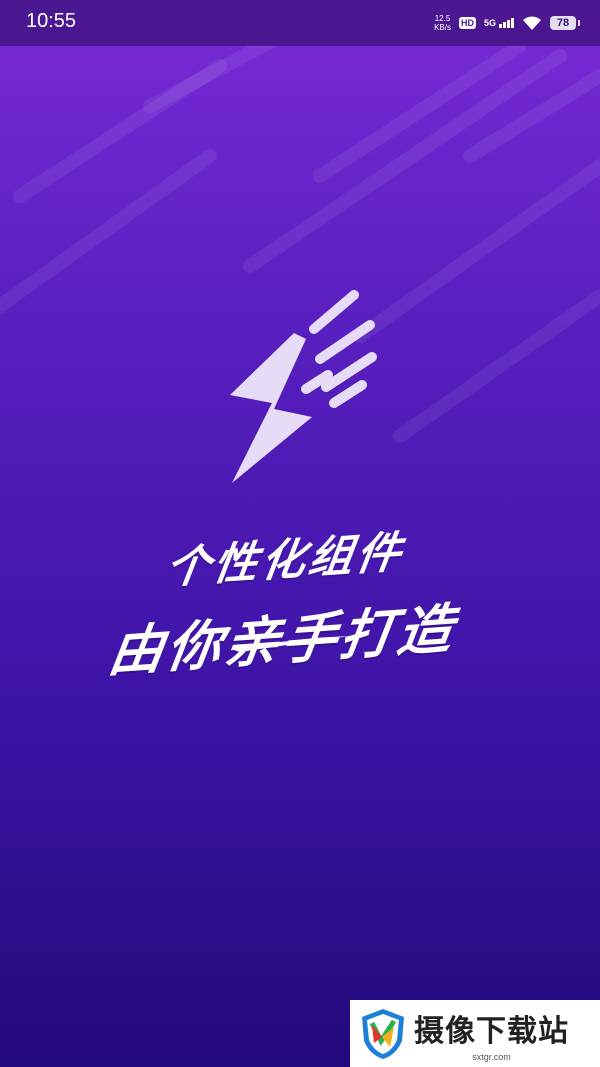 The width and height of the screenshot is (600, 1067). Describe the element at coordinates (467, 23) in the screenshot. I see `hd-icon: HD` at that location.